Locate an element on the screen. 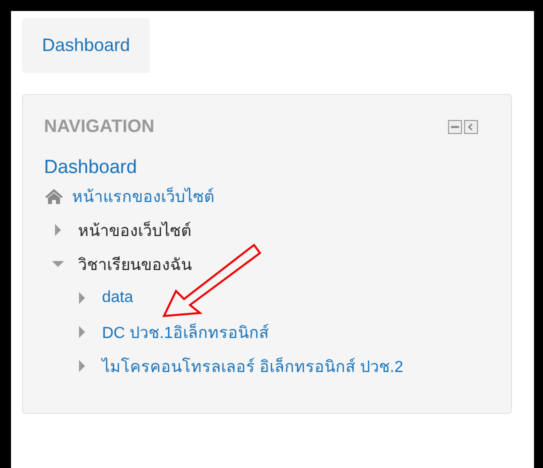 This screenshot has height=468, width=543. expanded-icon is located at coordinates (58, 264).